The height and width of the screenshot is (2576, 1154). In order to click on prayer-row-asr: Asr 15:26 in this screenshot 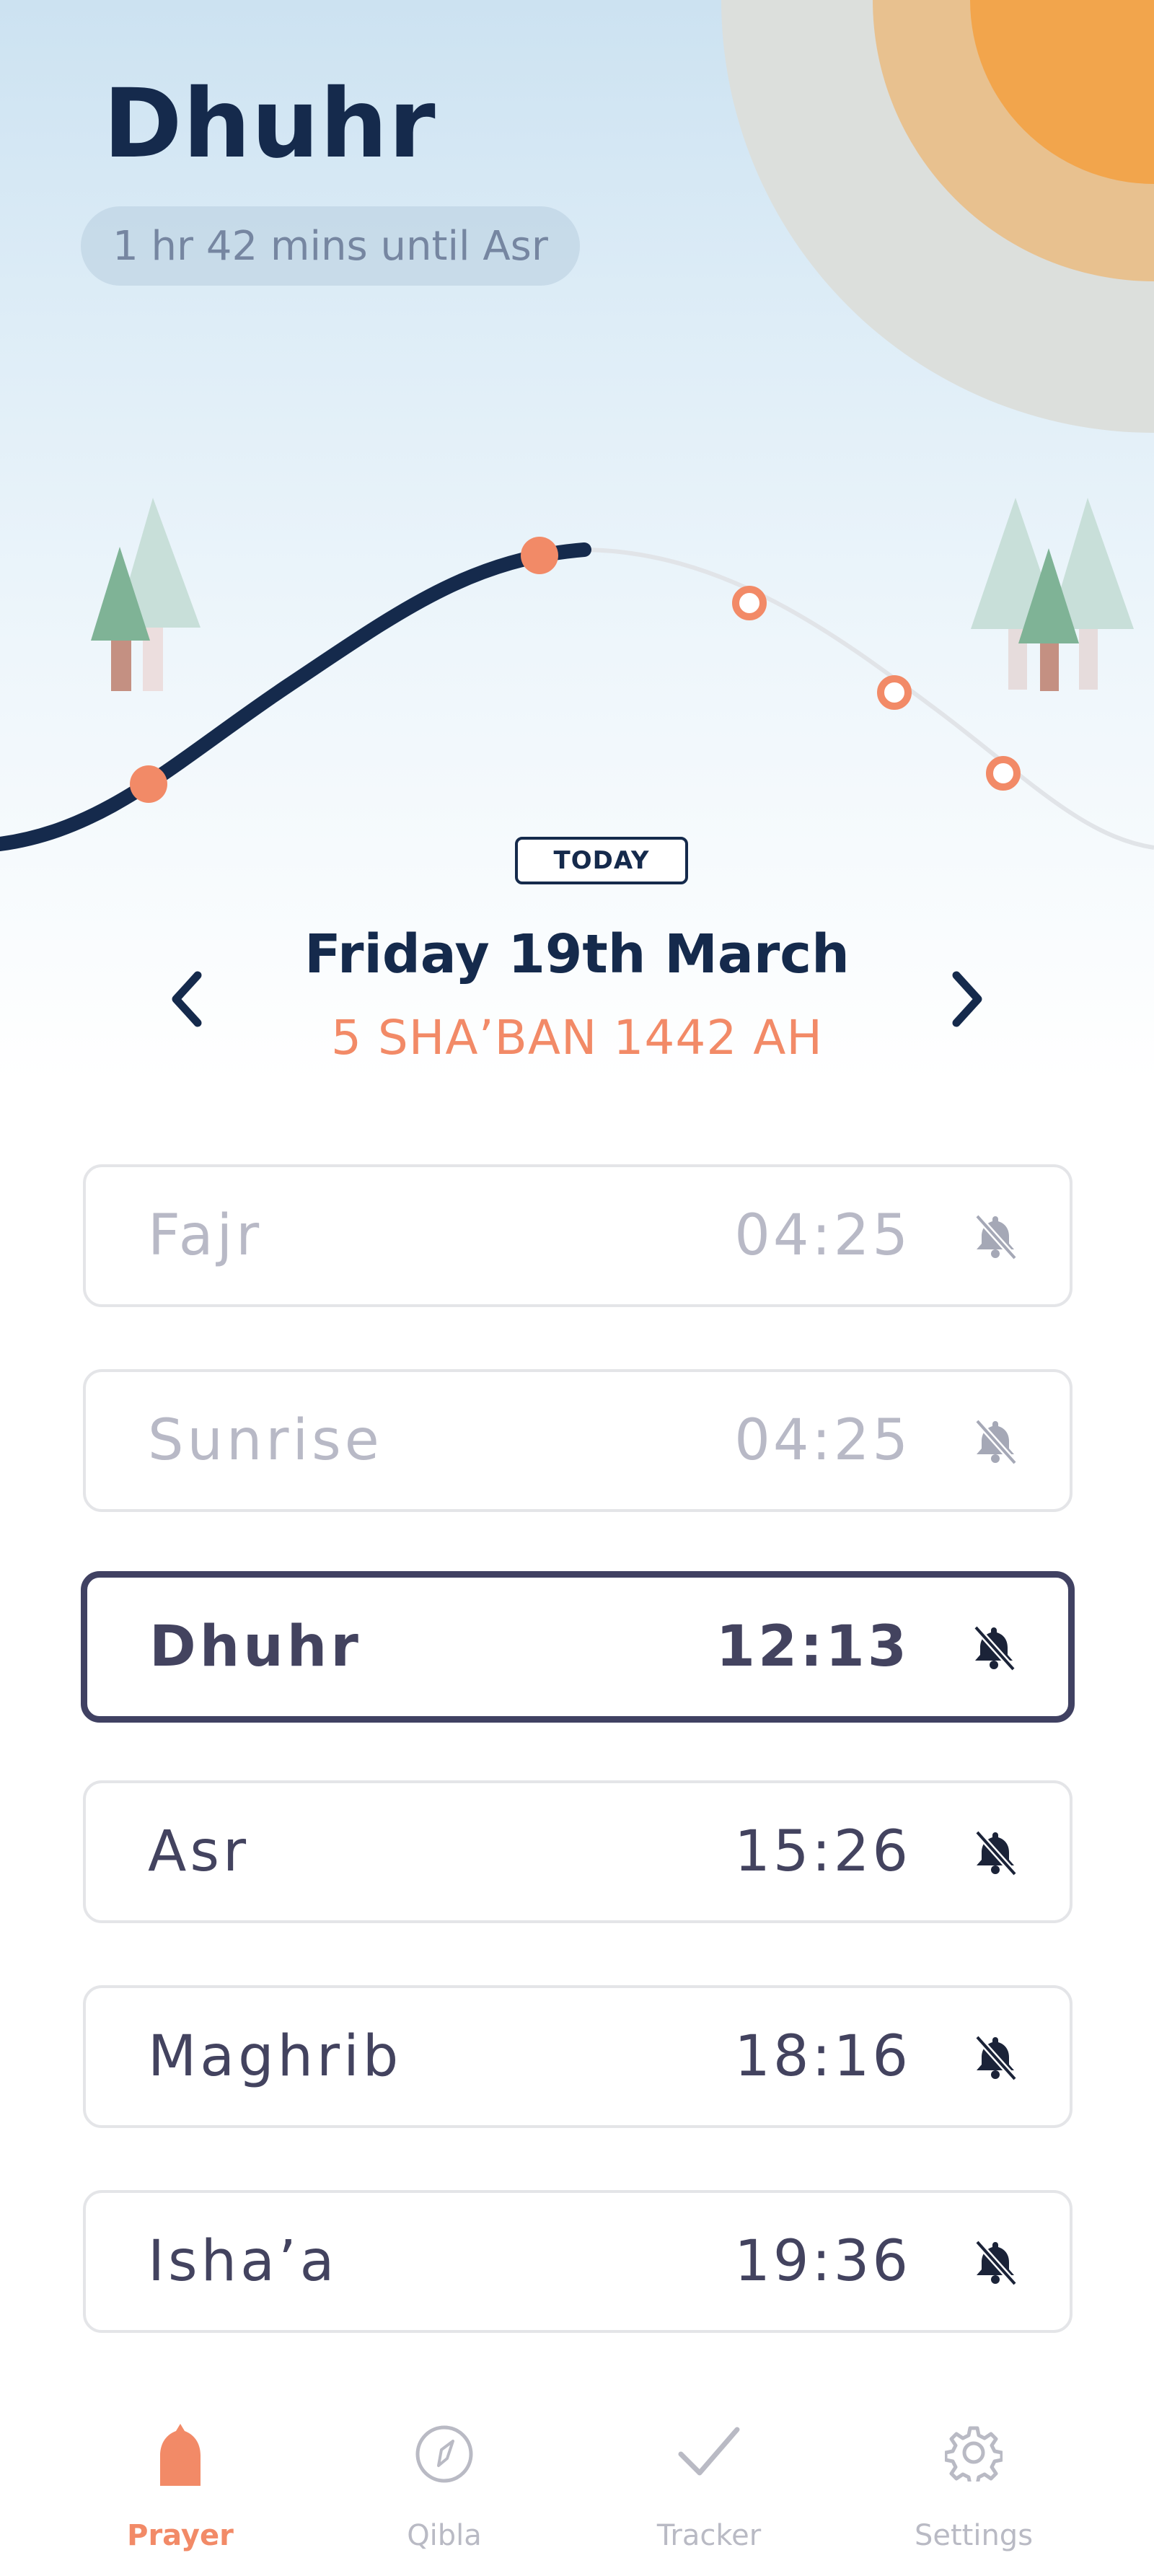, I will do `click(577, 1851)`.